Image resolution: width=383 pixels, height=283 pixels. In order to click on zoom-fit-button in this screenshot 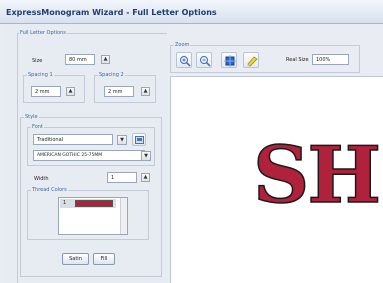, I will do `click(229, 60)`.